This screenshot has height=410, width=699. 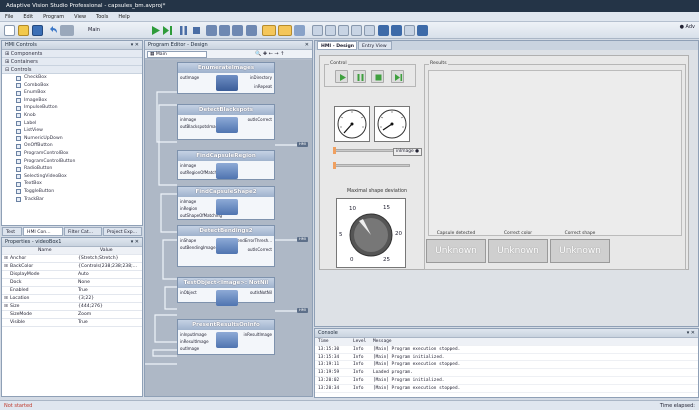 What do you see at coordinates (72, 169) in the screenshot?
I see `control-item: RadioButton` at bounding box center [72, 169].